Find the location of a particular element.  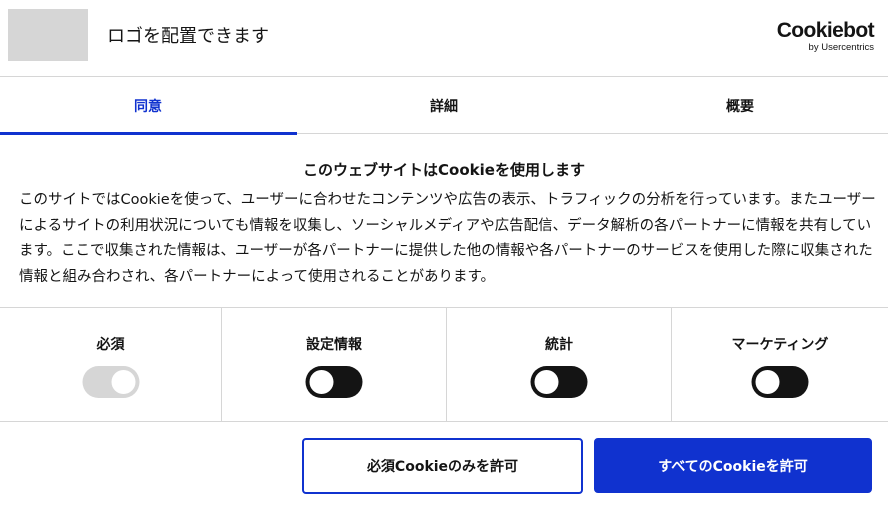

preferences-toggle is located at coordinates (334, 382).